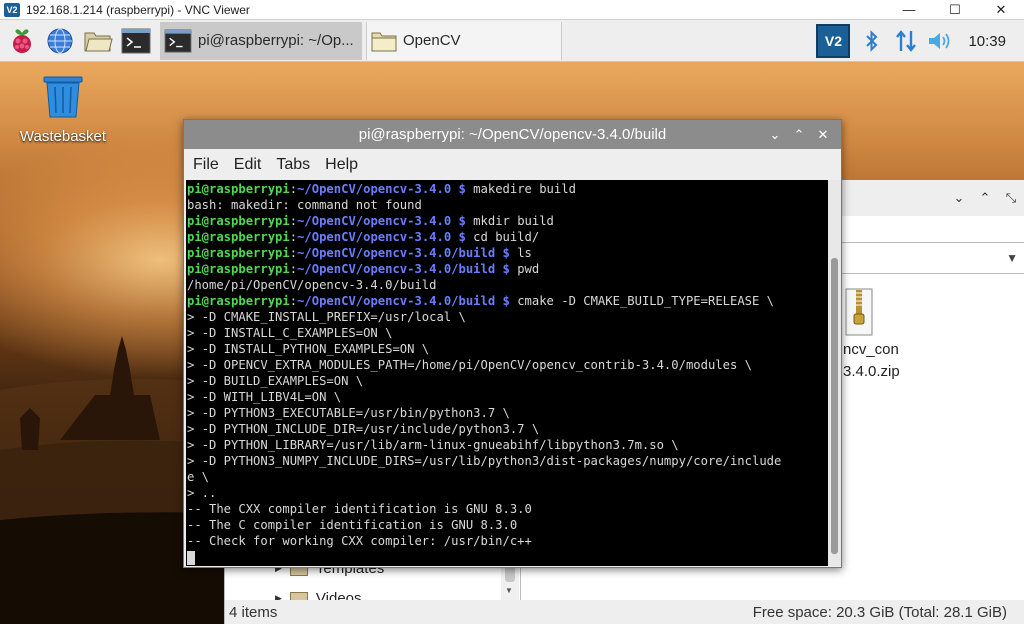 Image resolution: width=1024 pixels, height=624 pixels. What do you see at coordinates (202, 493) in the screenshot?
I see `terminal-output-line: > ..` at bounding box center [202, 493].